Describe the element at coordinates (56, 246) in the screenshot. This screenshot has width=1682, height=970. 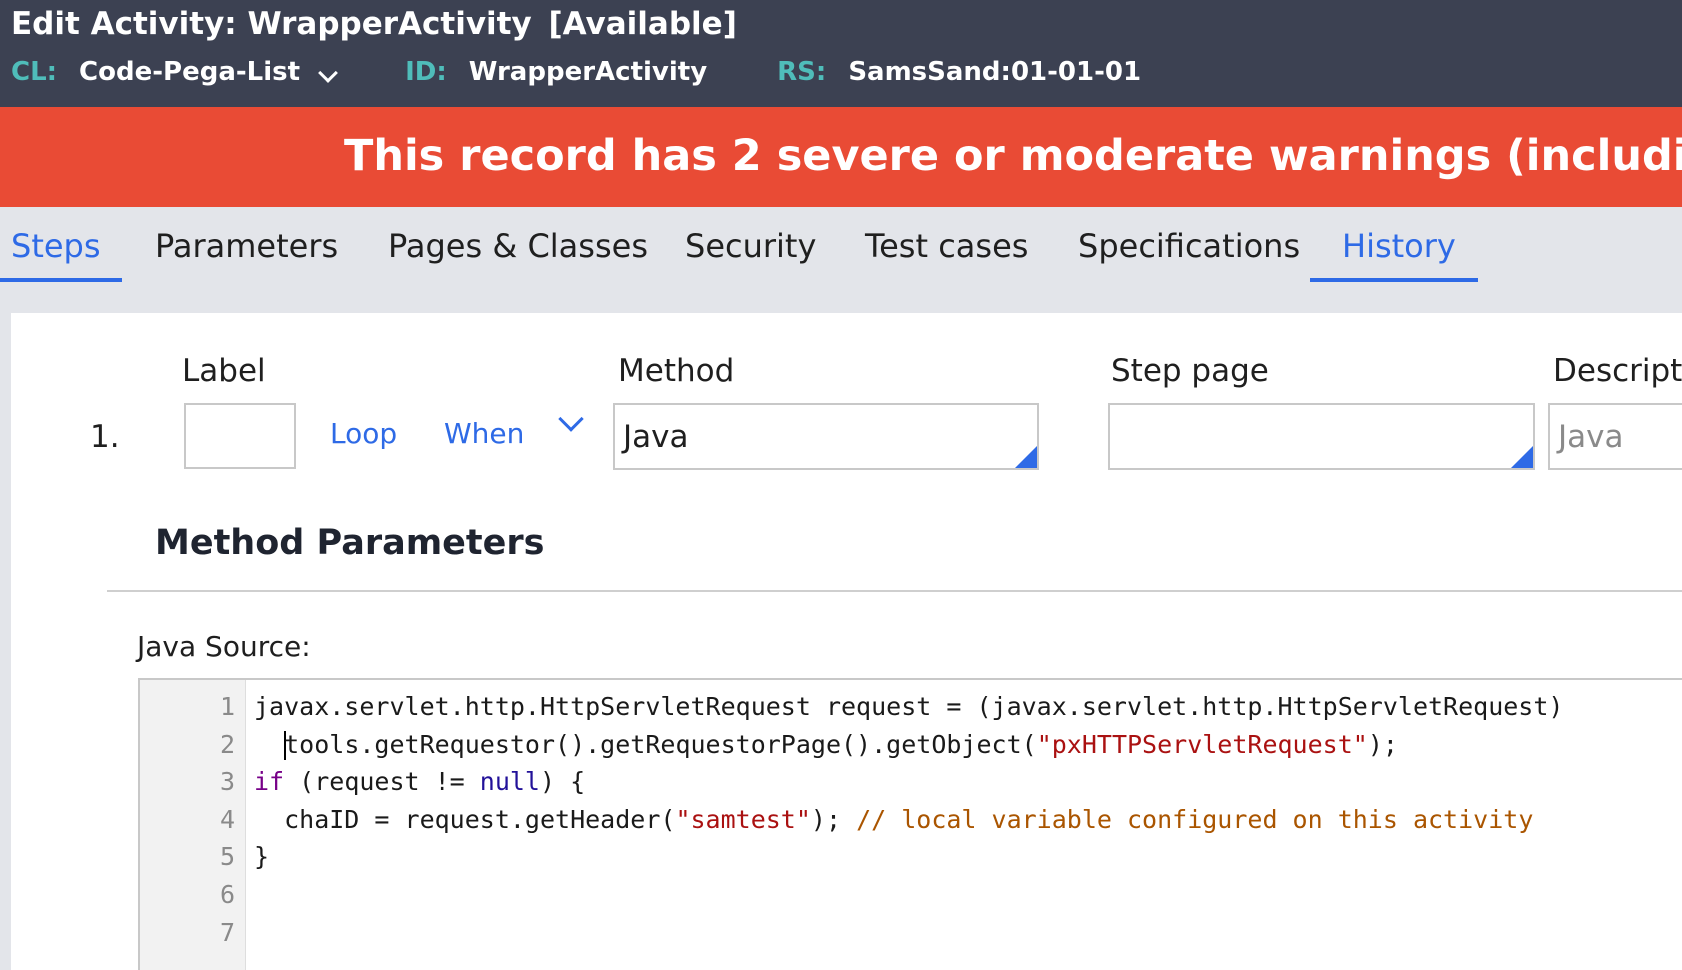
I see `tab-steps: Steps` at that location.